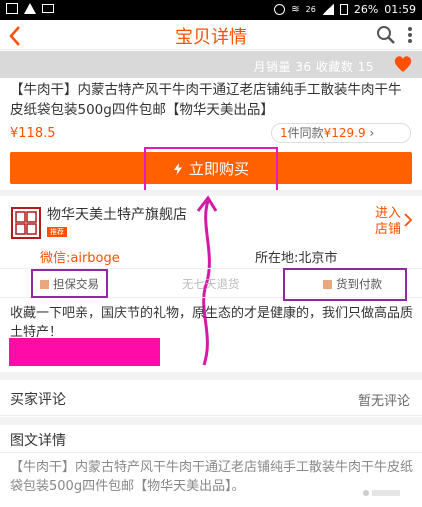 The height and width of the screenshot is (507, 422). Describe the element at coordinates (12, 8) in the screenshot. I see `app-notification-icon` at that location.